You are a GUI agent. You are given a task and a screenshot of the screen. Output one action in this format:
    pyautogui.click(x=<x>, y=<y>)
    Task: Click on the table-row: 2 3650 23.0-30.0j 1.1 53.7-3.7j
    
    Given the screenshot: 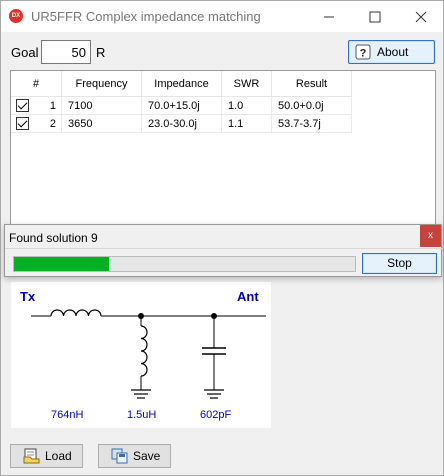 What is the action you would take?
    pyautogui.click(x=181, y=124)
    